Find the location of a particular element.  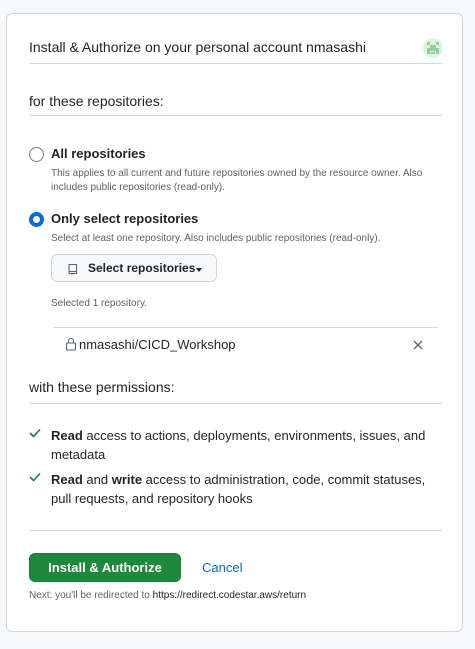

redirect-url: https://redirect.codestar.aws/return is located at coordinates (229, 595).